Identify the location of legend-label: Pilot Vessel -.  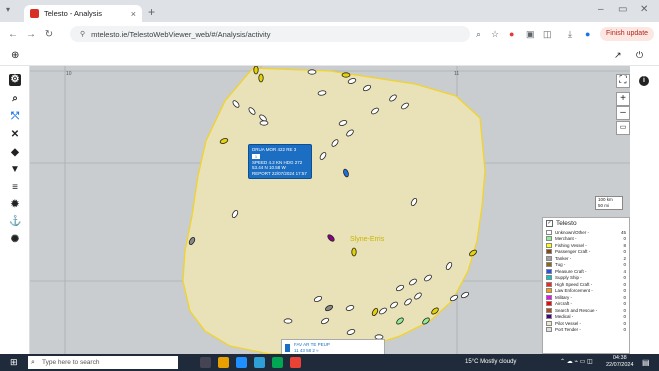
(568, 323).